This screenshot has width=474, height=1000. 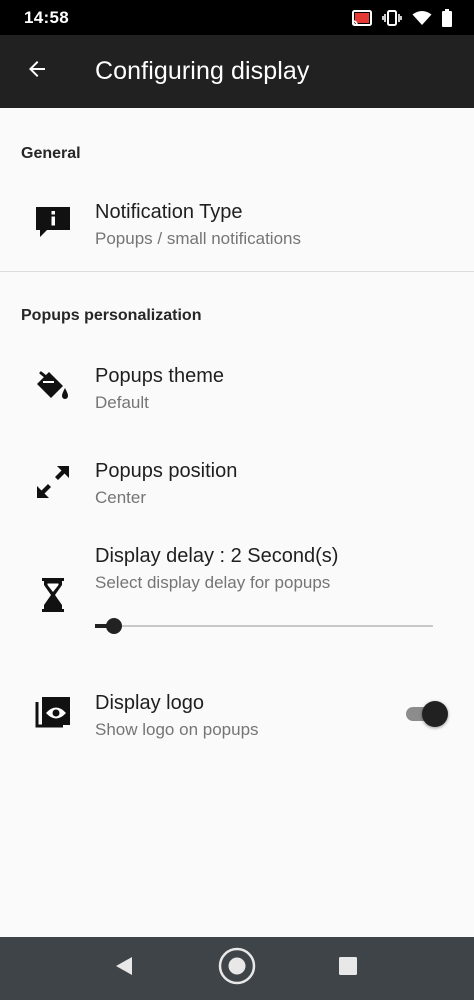 What do you see at coordinates (53, 714) in the screenshot?
I see `logo-eye-icon` at bounding box center [53, 714].